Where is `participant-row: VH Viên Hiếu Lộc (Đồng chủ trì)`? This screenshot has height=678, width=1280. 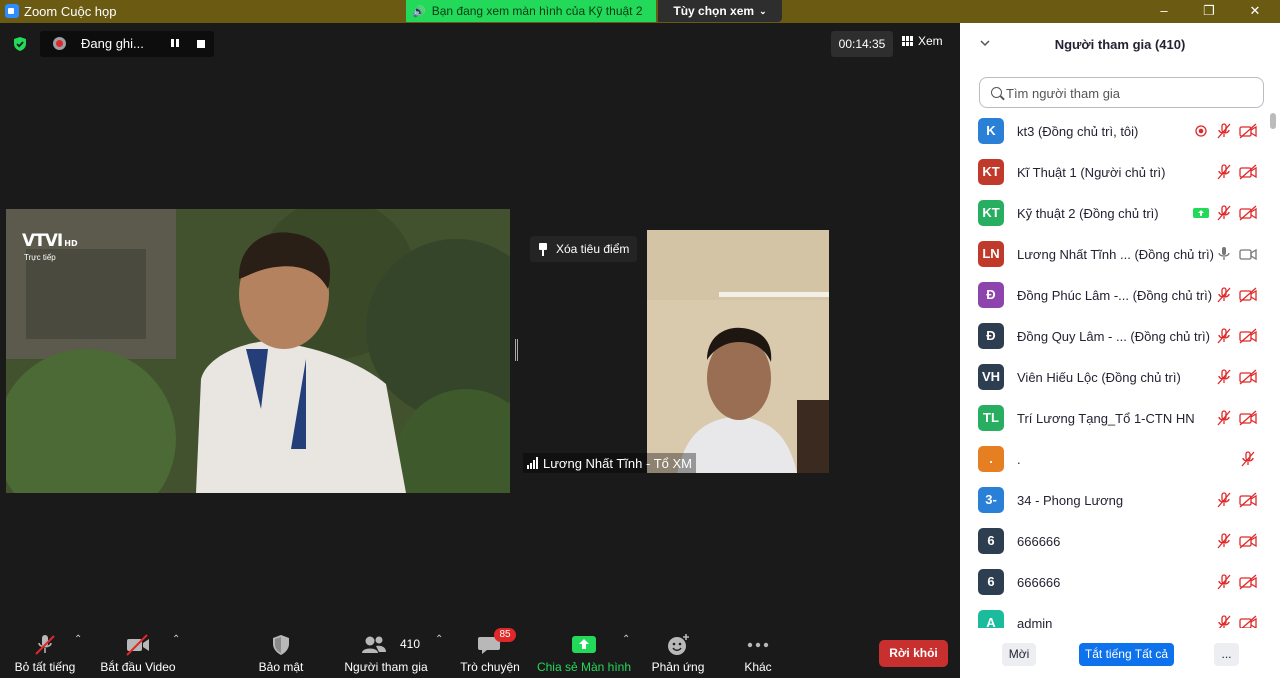
participant-row: VH Viên Hiếu Lộc (Đồng chủ trì) is located at coordinates (1114, 377).